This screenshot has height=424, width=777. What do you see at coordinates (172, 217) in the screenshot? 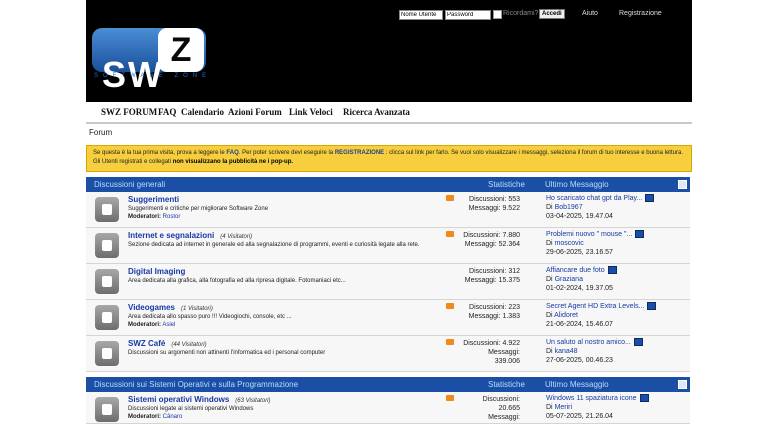
I see `moderator-link: Rostor` at bounding box center [172, 217].